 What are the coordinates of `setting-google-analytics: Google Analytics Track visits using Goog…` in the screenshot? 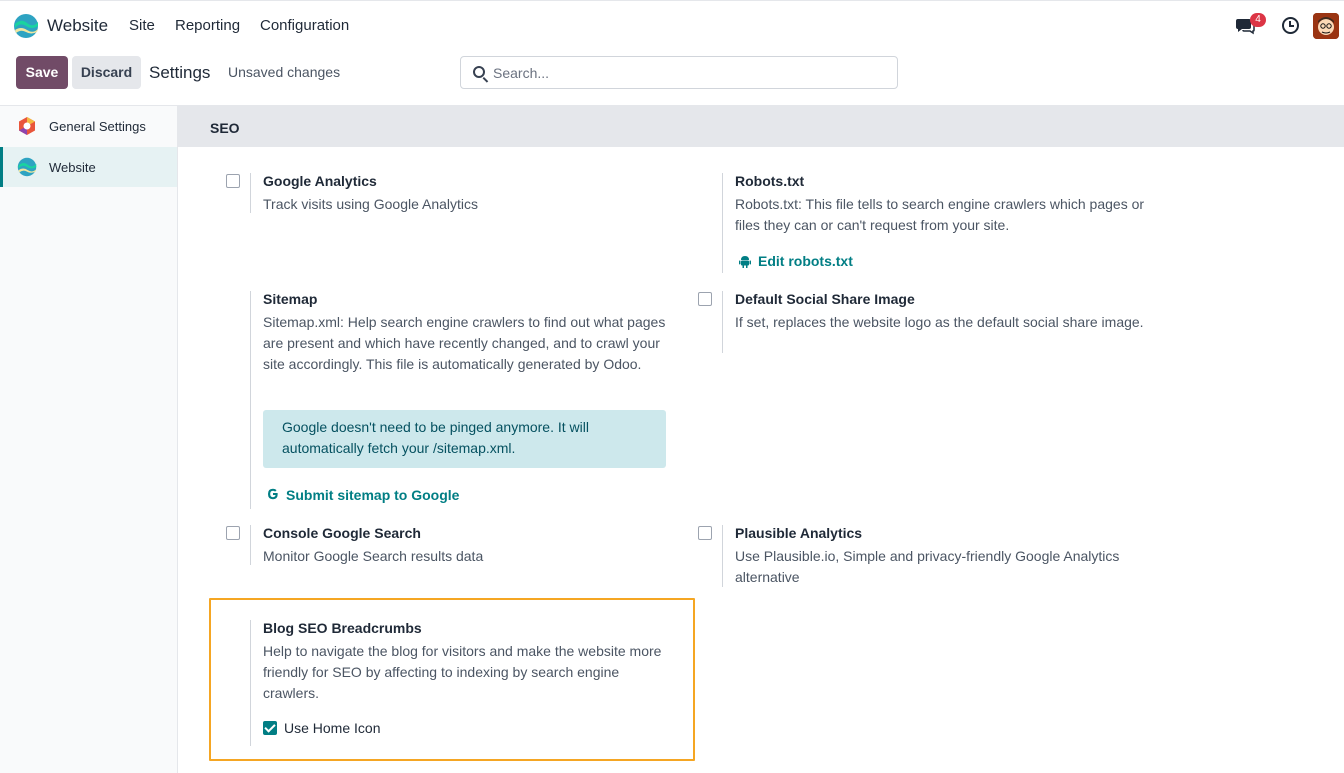 It's located at (428, 203).